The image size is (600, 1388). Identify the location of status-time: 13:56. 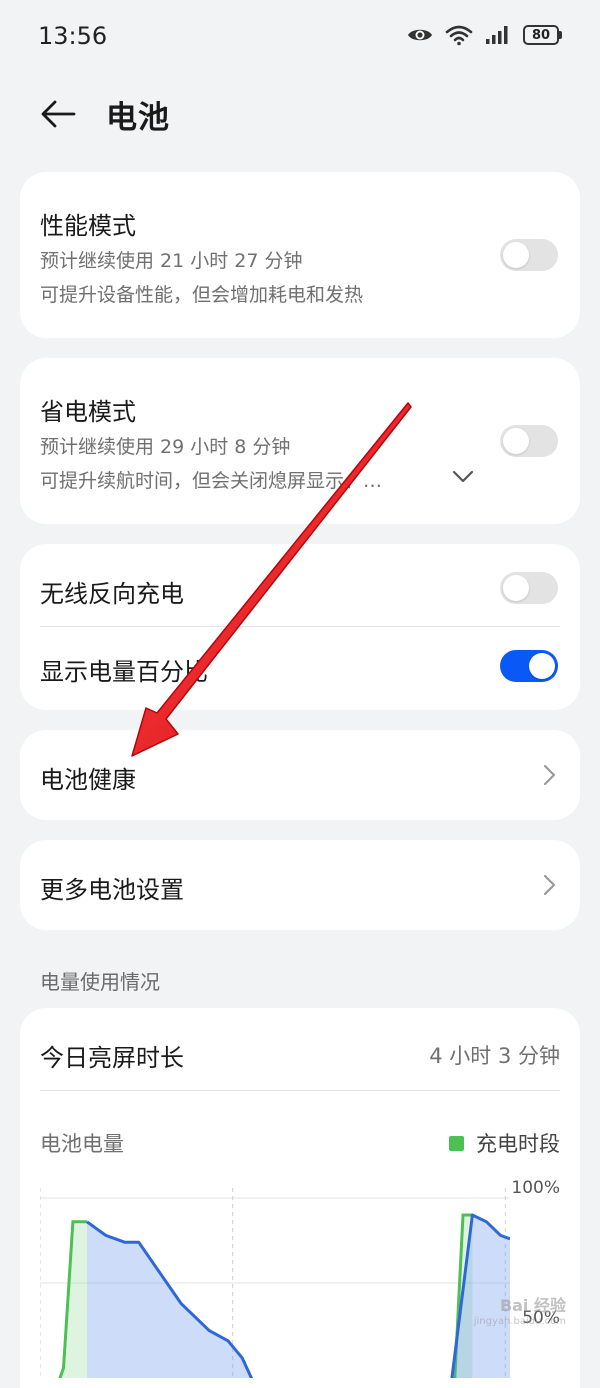
(73, 36).